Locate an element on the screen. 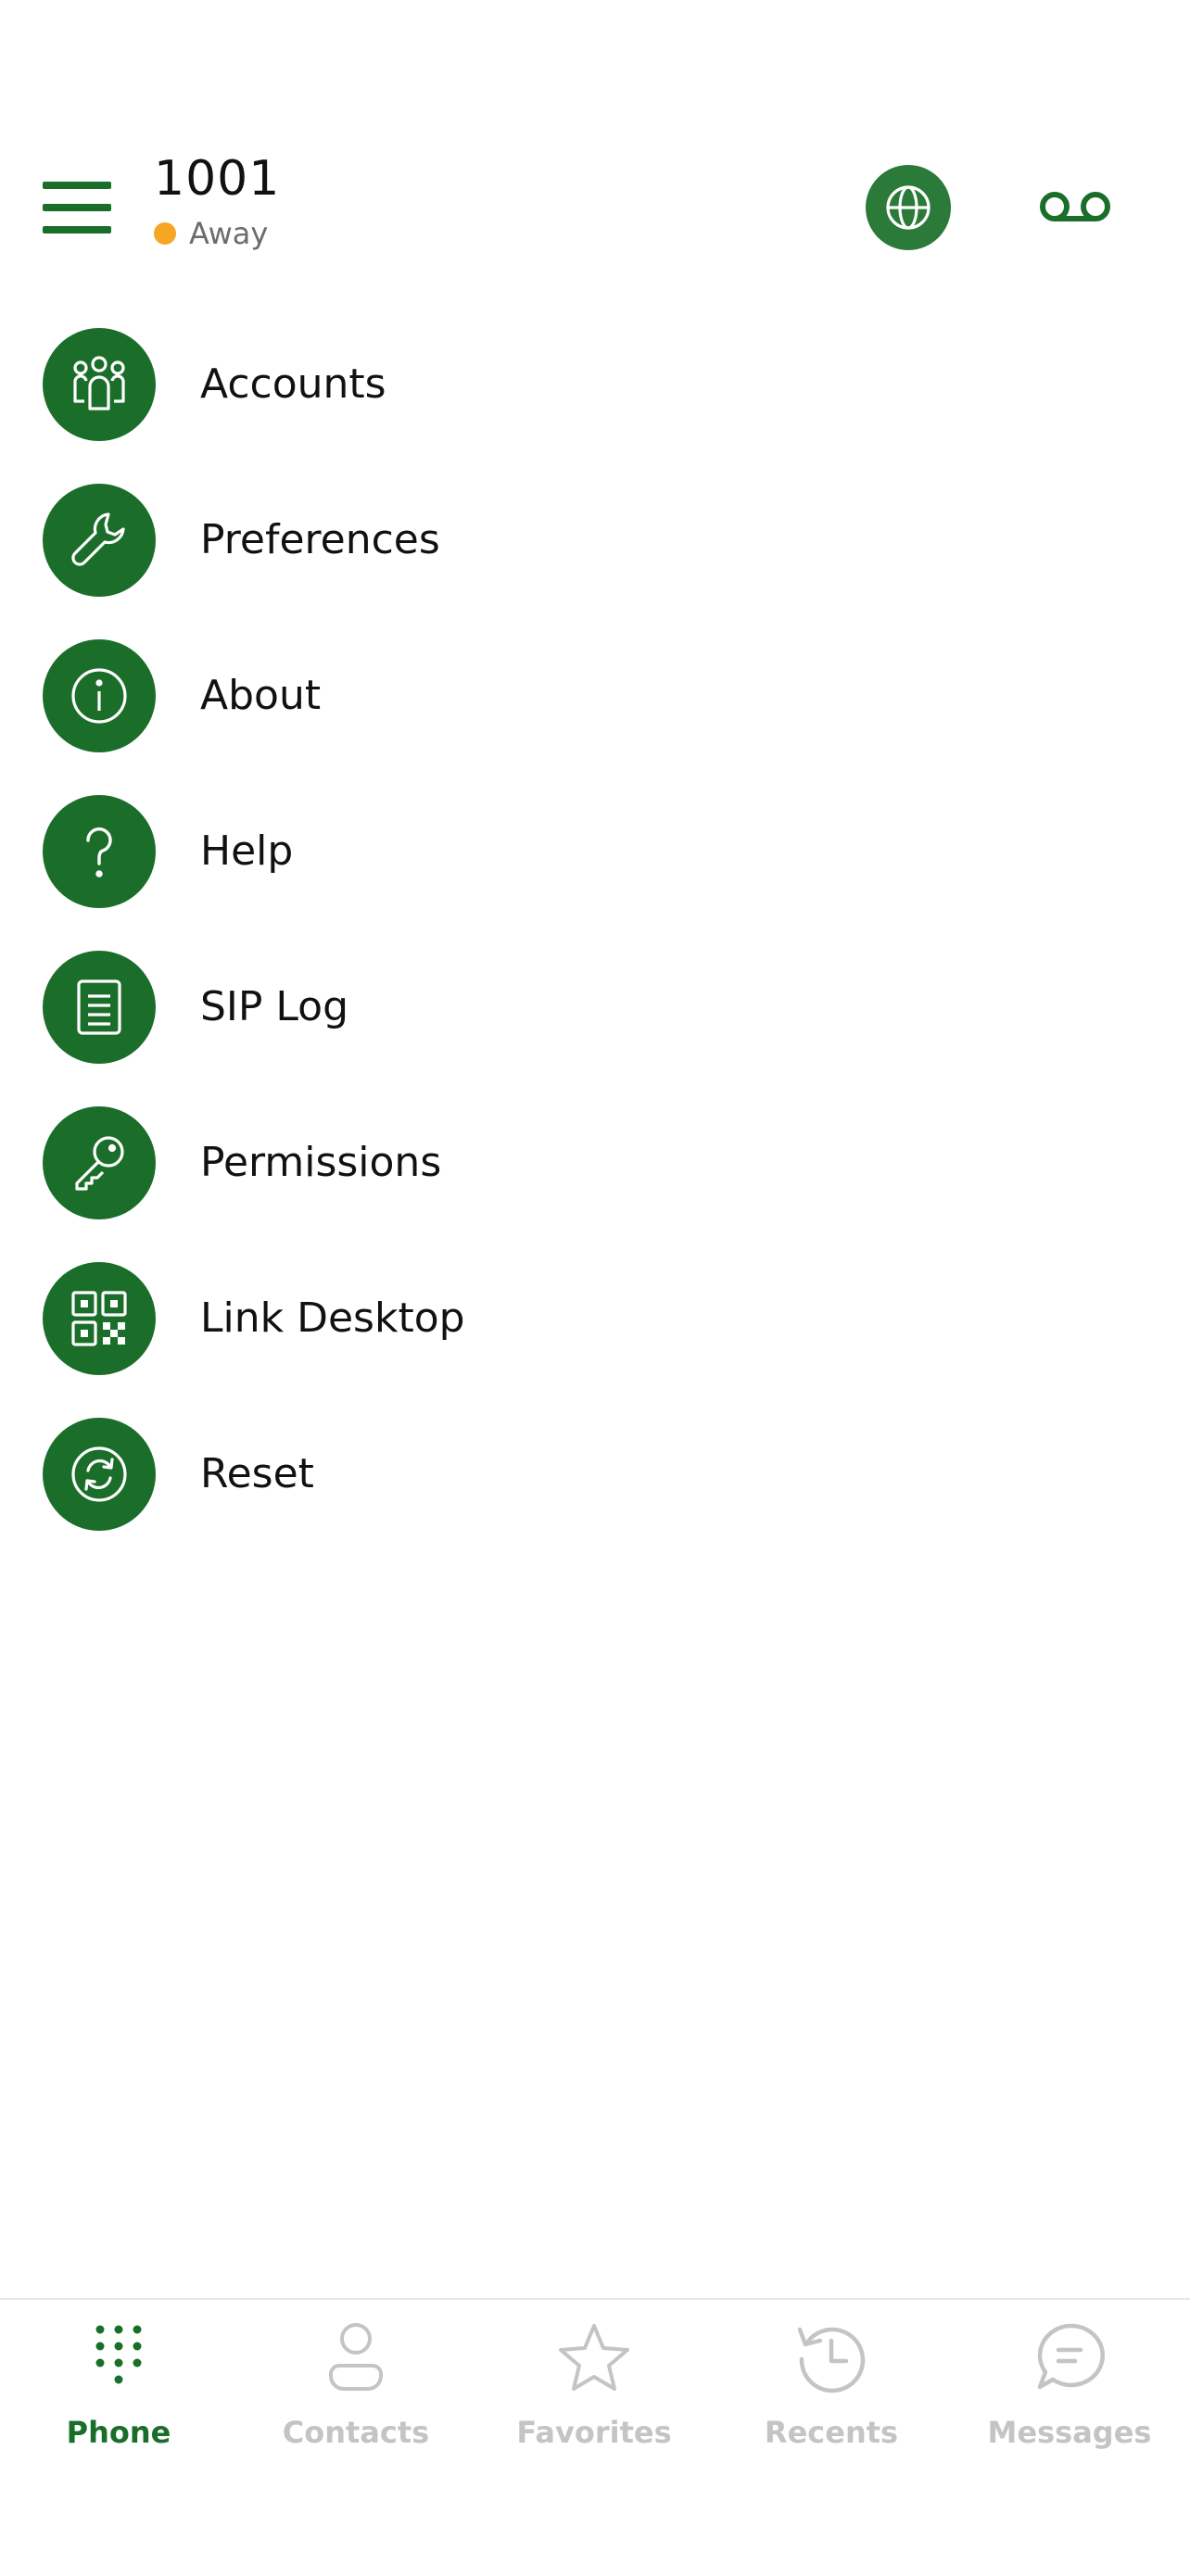 The height and width of the screenshot is (2576, 1190). key-icon is located at coordinates (99, 1162).